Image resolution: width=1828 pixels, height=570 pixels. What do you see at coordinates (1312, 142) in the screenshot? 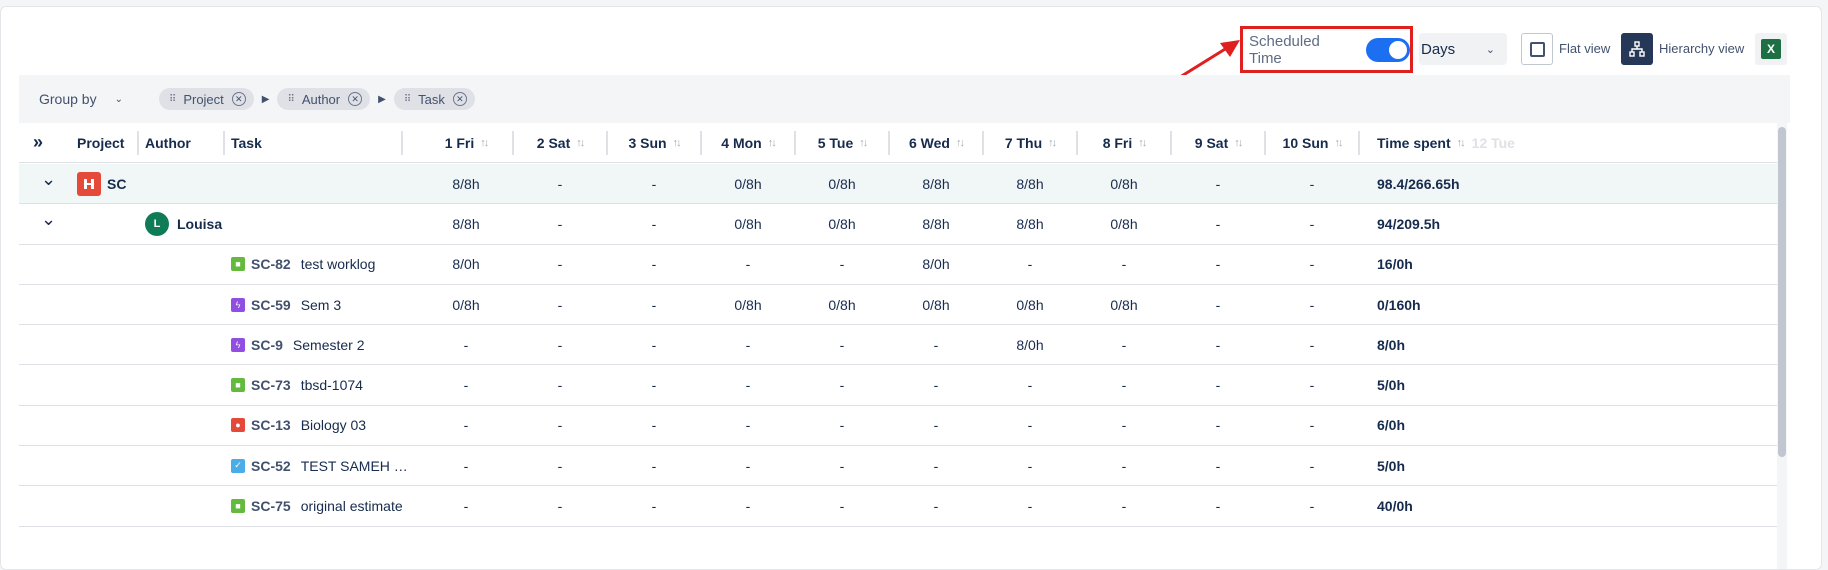
I see `column-header-day: 10 Sun ↑↓` at bounding box center [1312, 142].